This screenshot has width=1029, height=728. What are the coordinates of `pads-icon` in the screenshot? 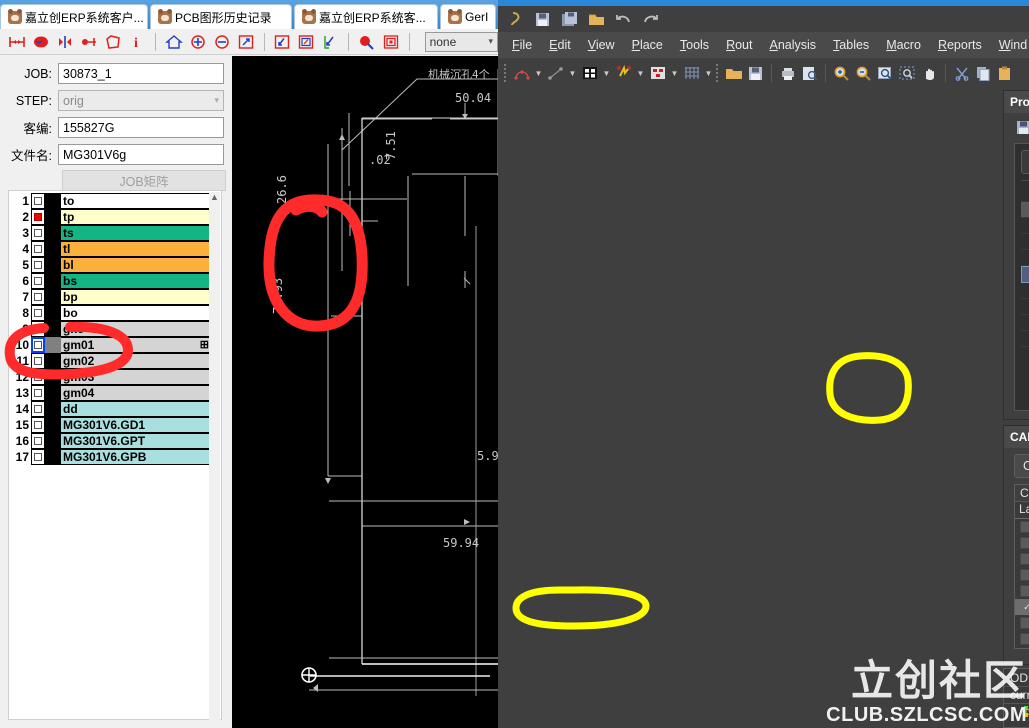 It's located at (589, 73).